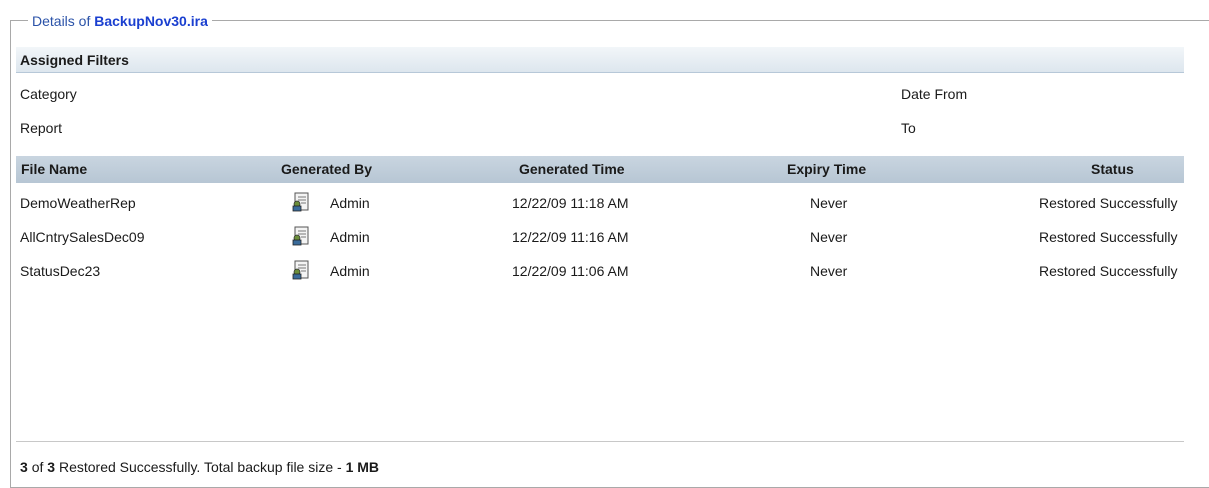 The height and width of the screenshot is (488, 1209). What do you see at coordinates (60, 271) in the screenshot?
I see `file-name-cell: StatusDec23` at bounding box center [60, 271].